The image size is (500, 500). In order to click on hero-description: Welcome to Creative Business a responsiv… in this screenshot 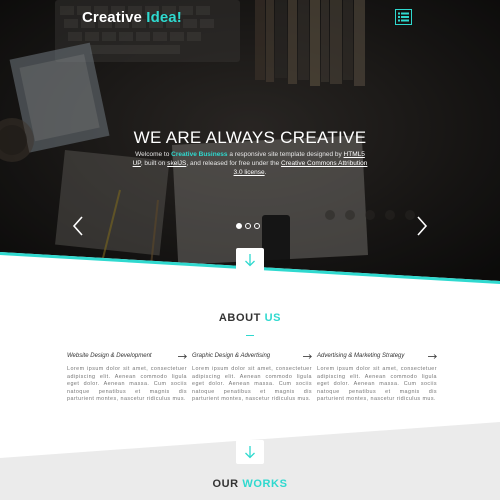, I will do `click(250, 163)`.